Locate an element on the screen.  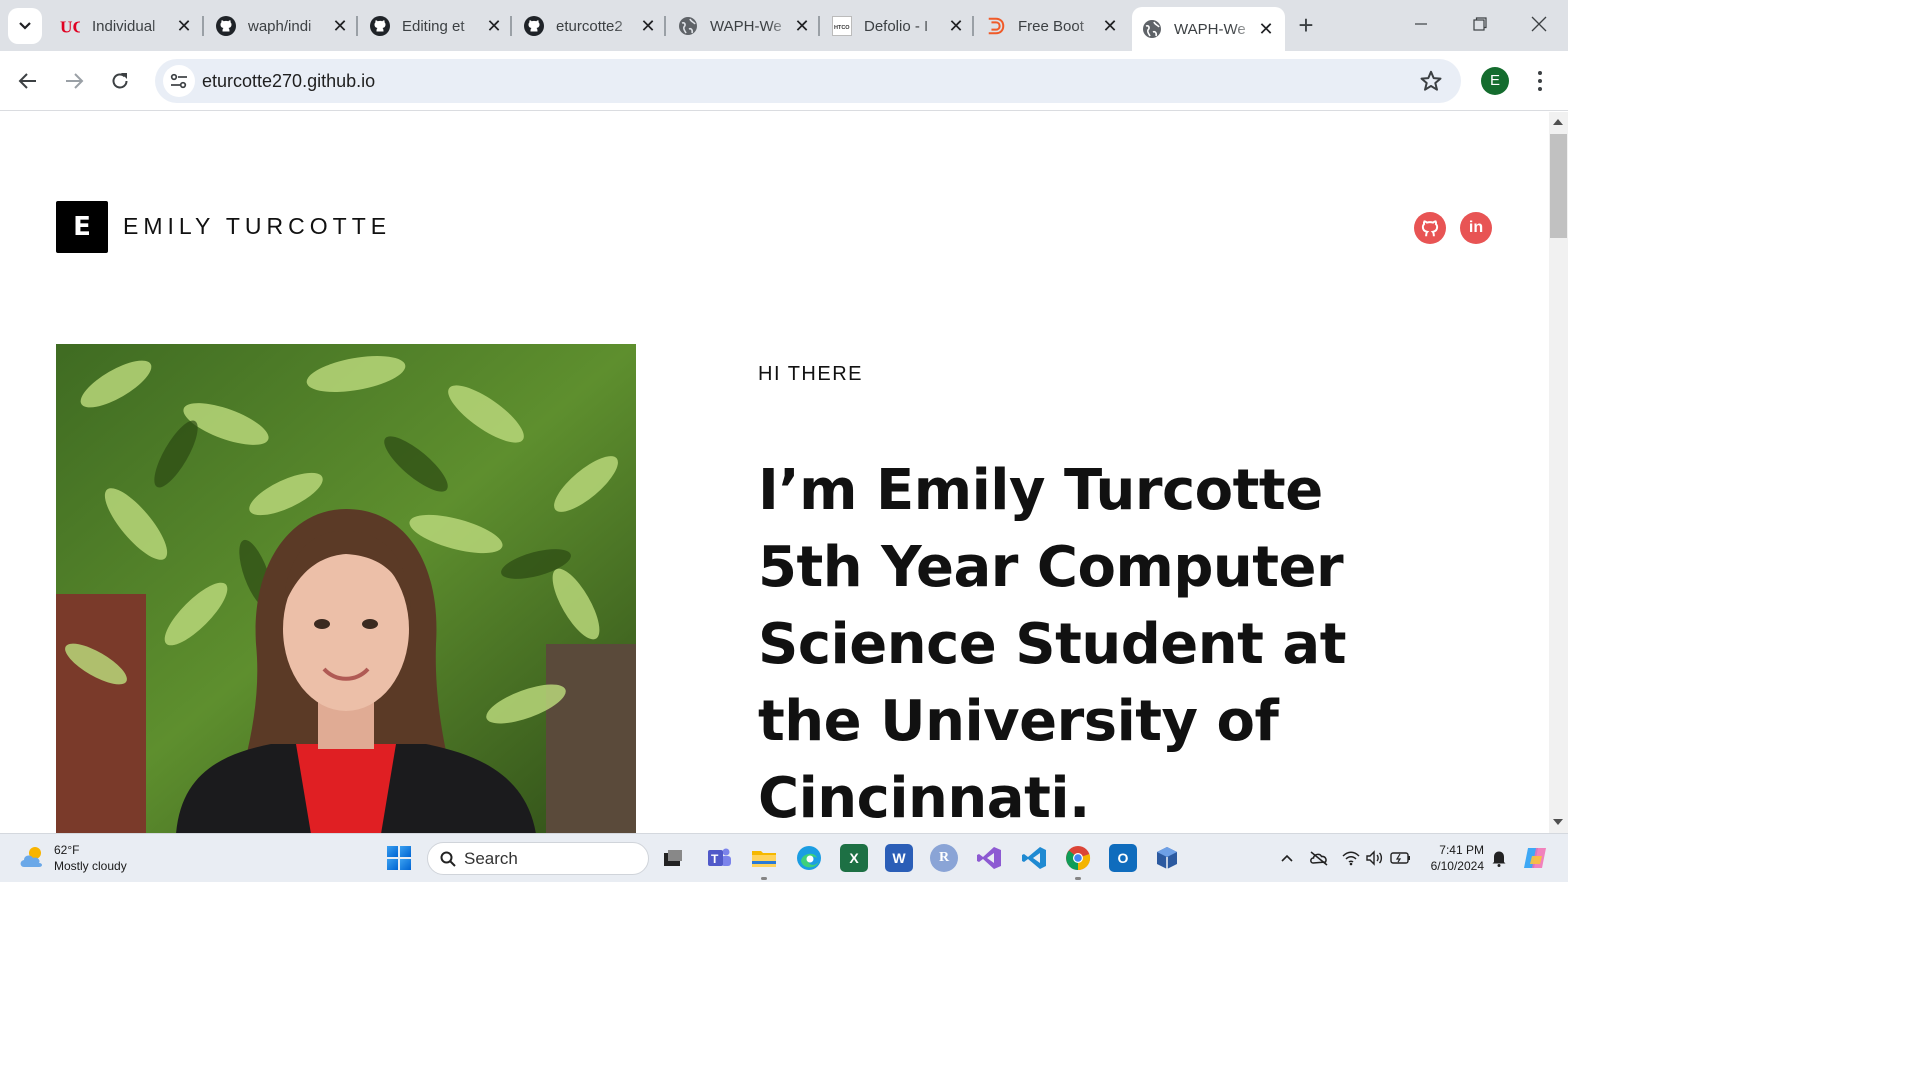
tab-3: Editing et ✕ is located at coordinates (436, 26).